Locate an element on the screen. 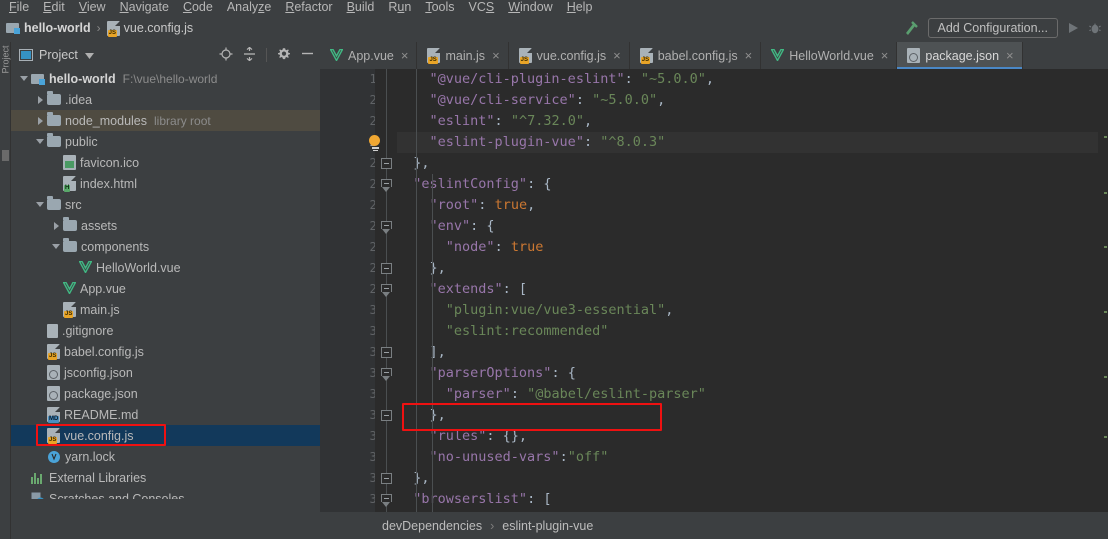 The height and width of the screenshot is (539, 1108). run-play-icon is located at coordinates (1073, 28).